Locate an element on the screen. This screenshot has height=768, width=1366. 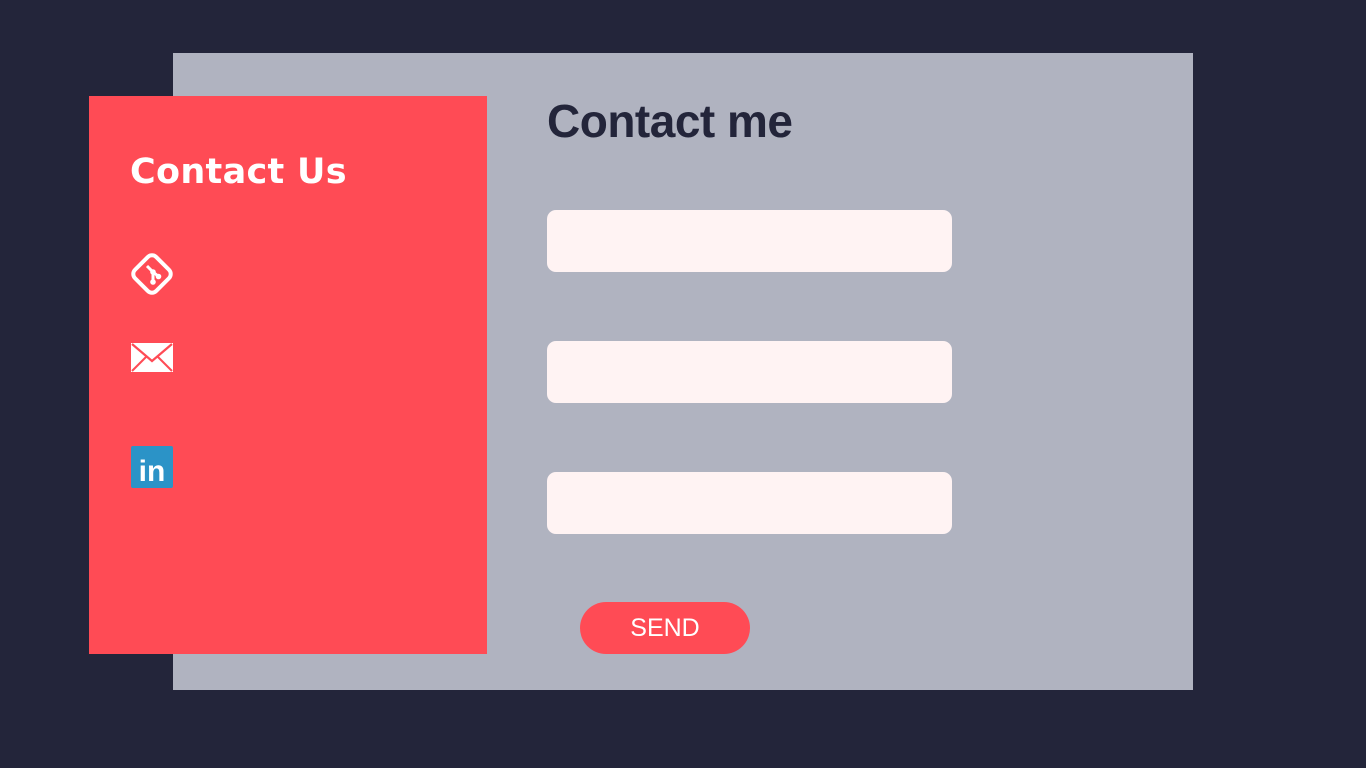
linkedin-link: in is located at coordinates (152, 467).